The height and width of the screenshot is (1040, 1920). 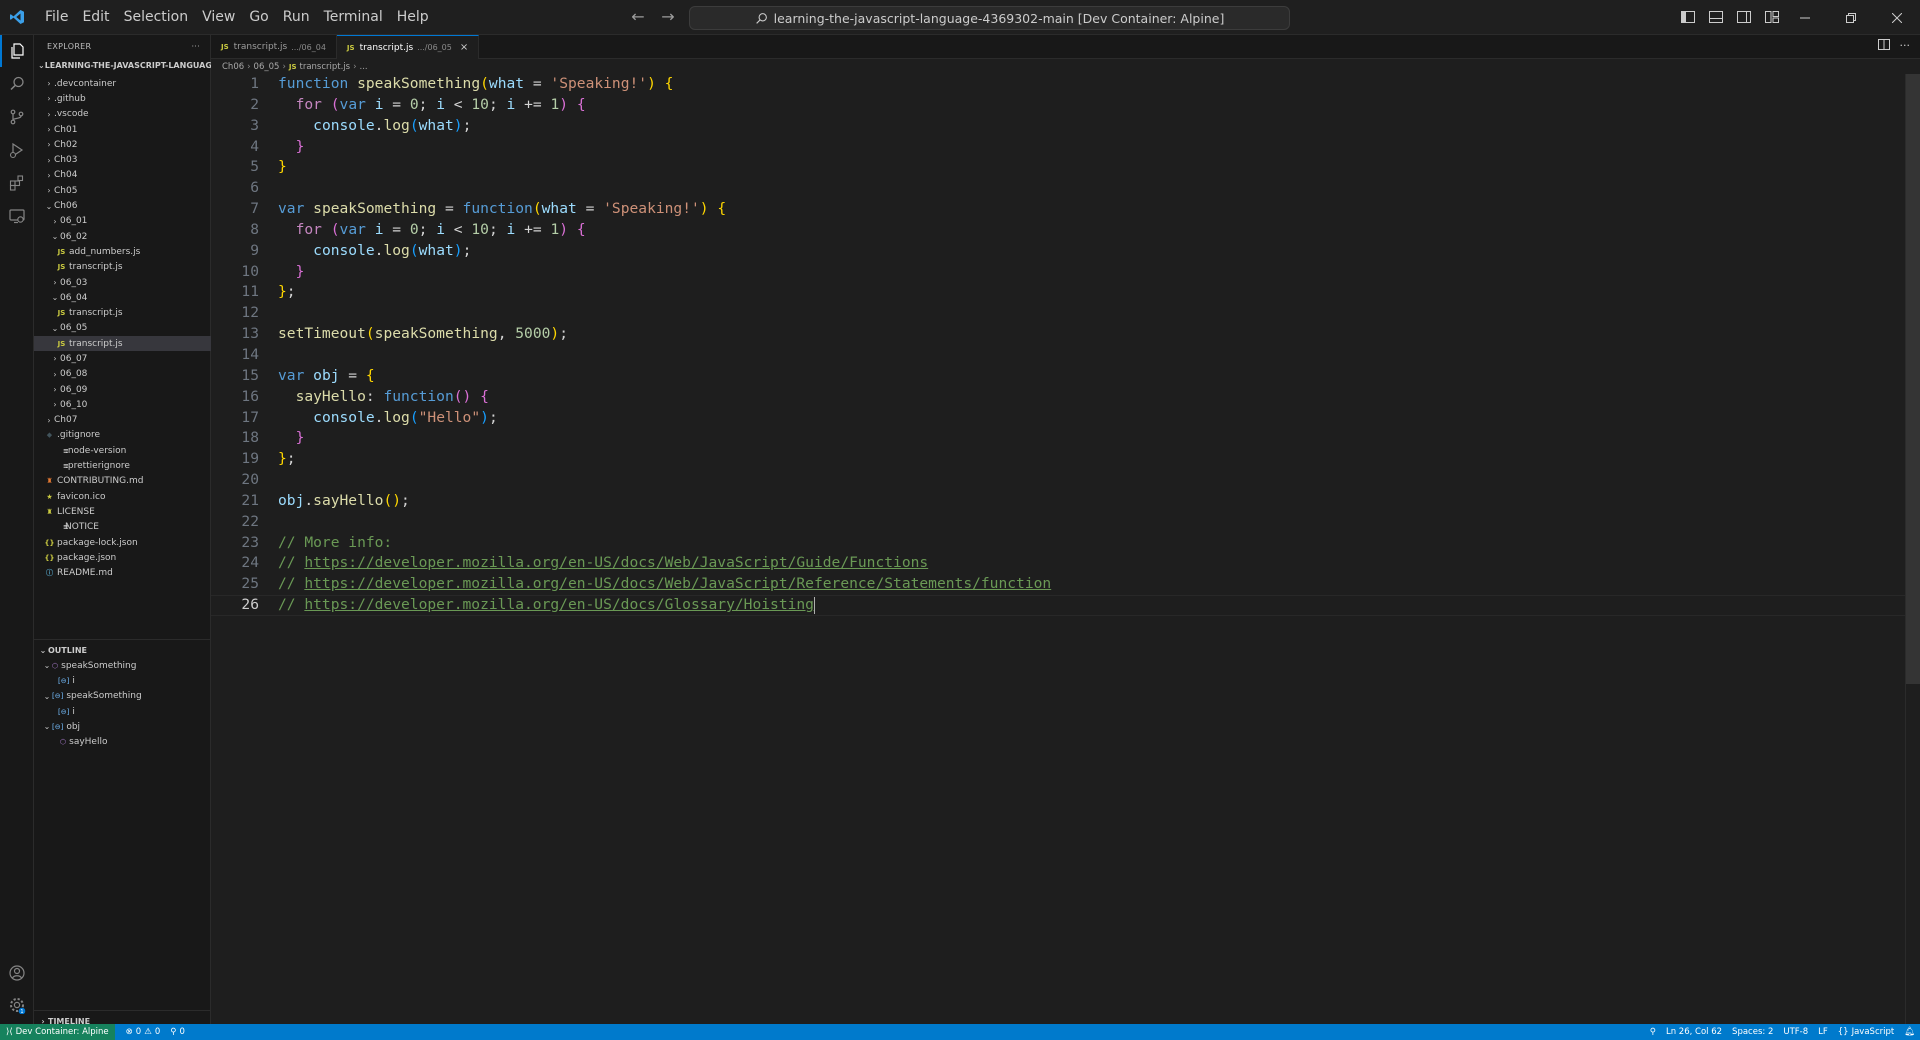 What do you see at coordinates (17, 216) in the screenshot?
I see `remote-explorer-icon` at bounding box center [17, 216].